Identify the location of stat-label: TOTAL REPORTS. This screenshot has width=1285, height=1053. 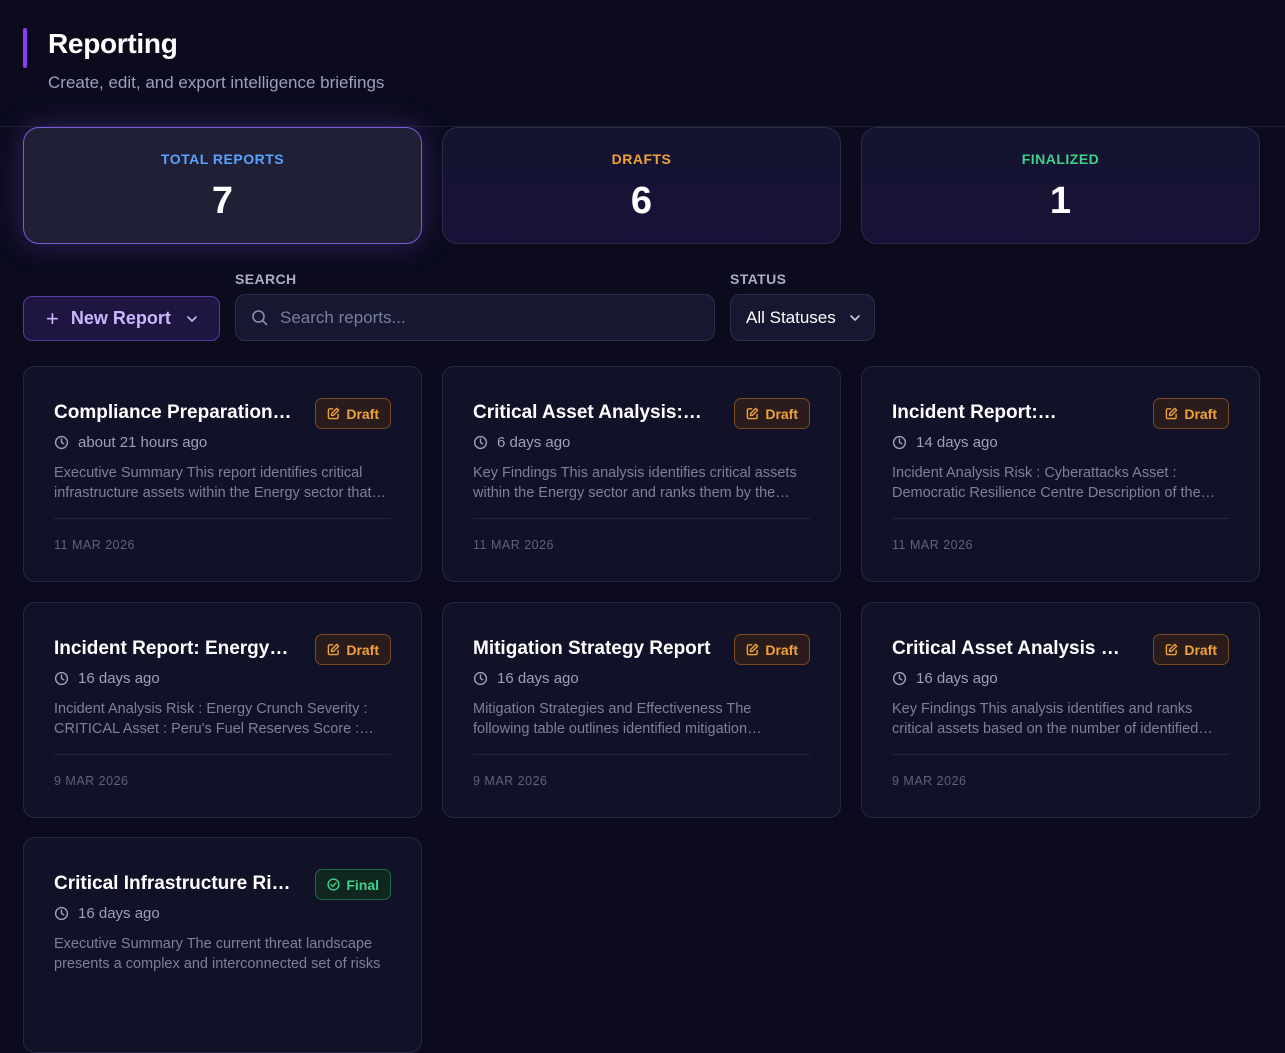
(222, 159).